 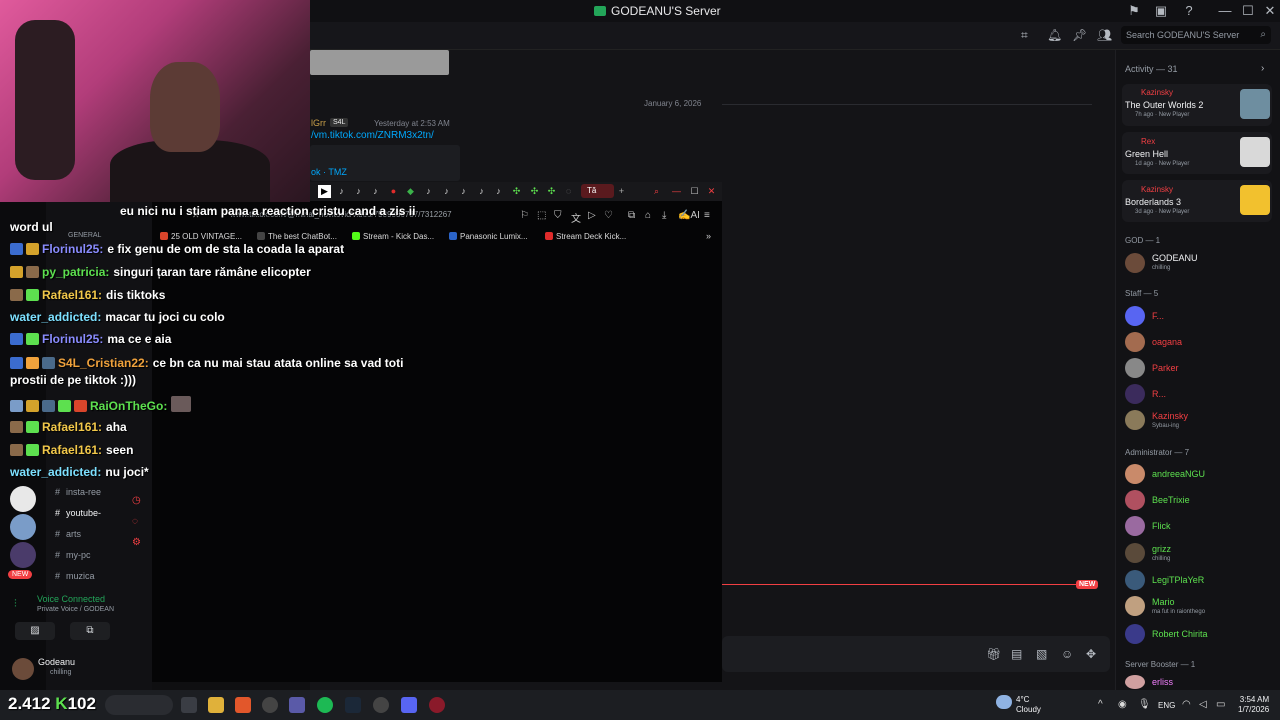 What do you see at coordinates (381, 705) in the screenshot?
I see `obs-icon` at bounding box center [381, 705].